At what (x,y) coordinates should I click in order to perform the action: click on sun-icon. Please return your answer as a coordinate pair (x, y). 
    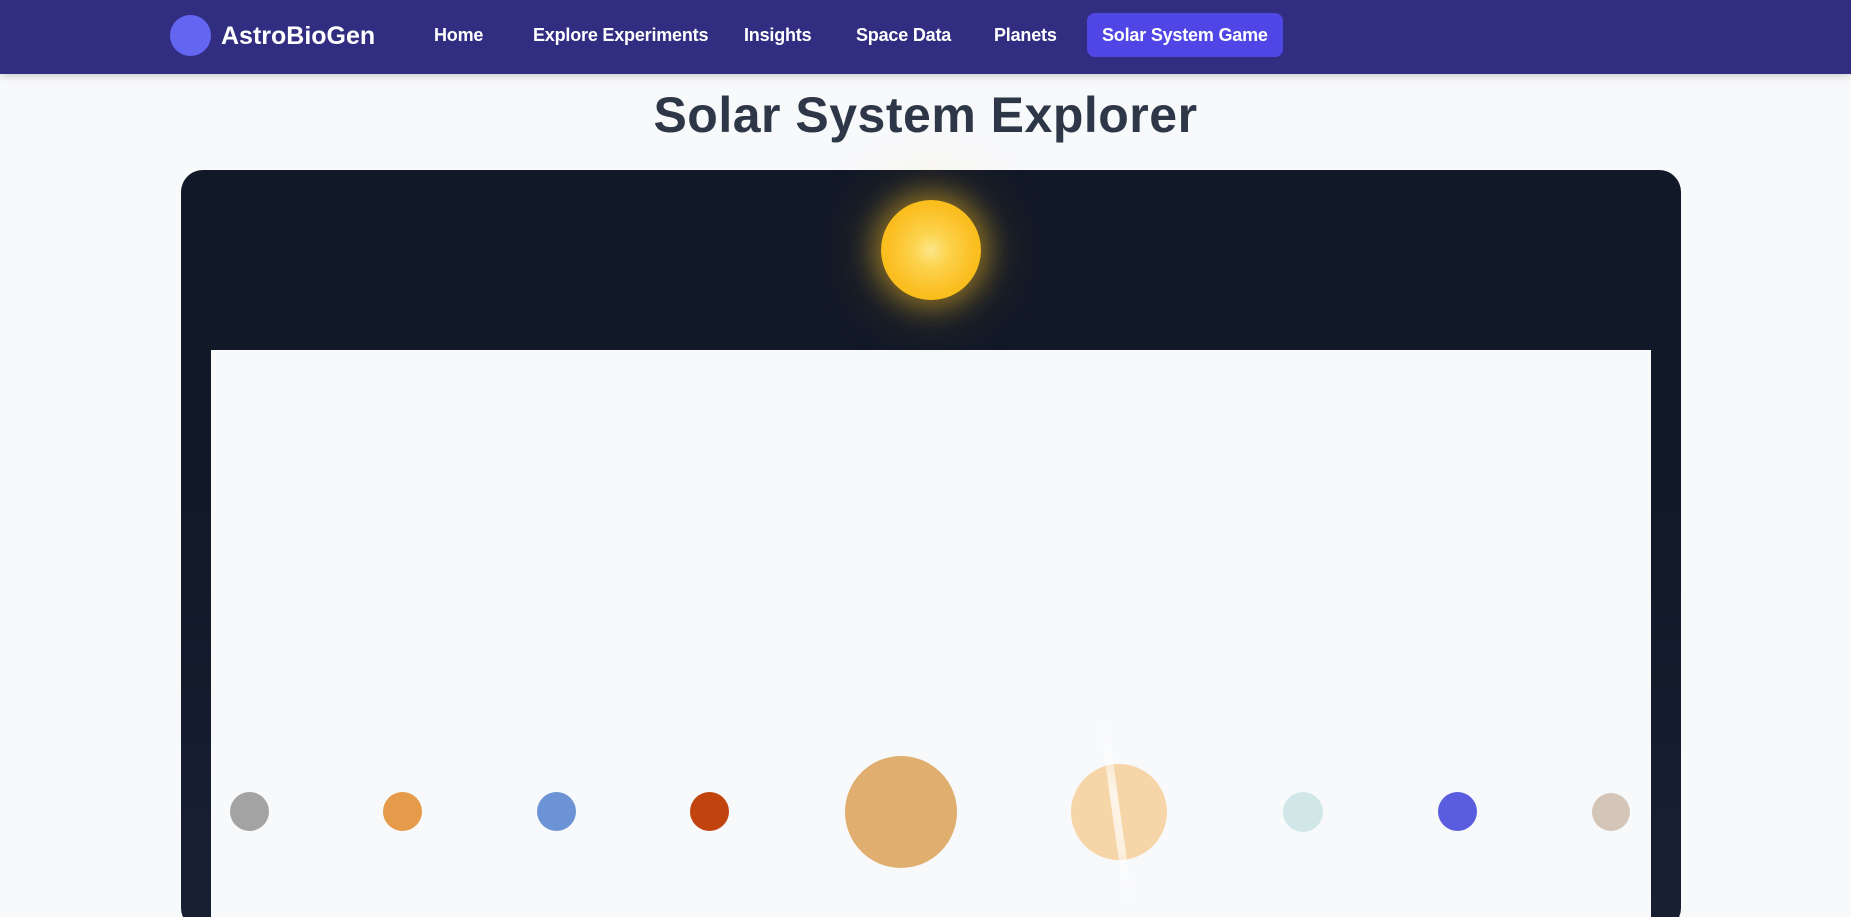
    Looking at the image, I should click on (931, 250).